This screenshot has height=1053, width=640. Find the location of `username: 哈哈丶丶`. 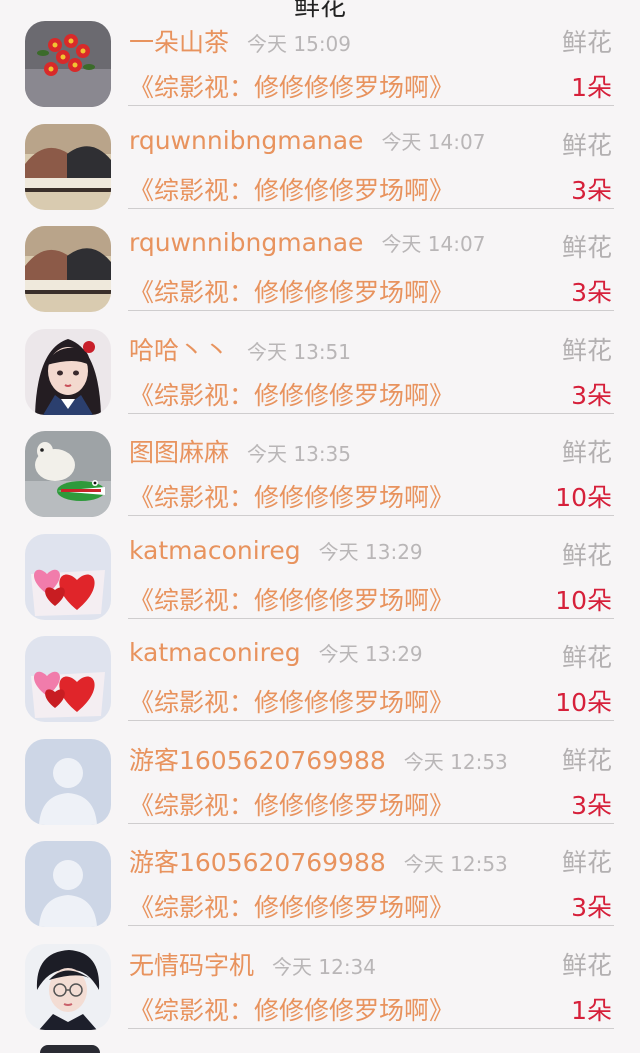

username: 哈哈丶丶 is located at coordinates (179, 350).